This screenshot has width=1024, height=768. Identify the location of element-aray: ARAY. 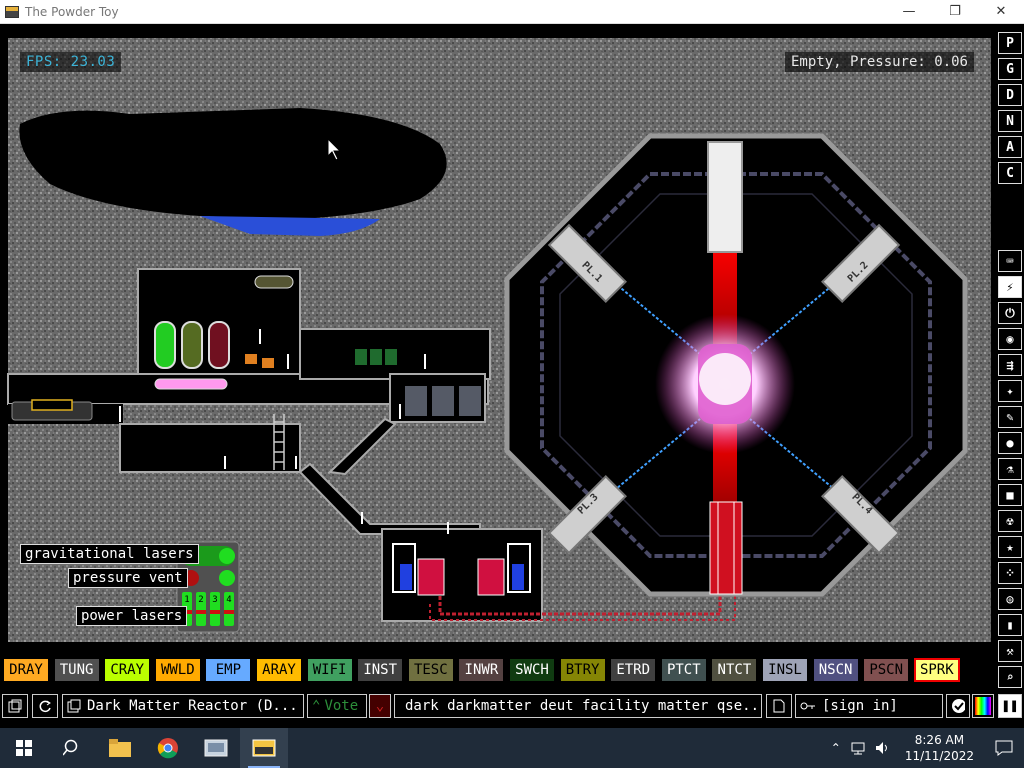
(279, 670).